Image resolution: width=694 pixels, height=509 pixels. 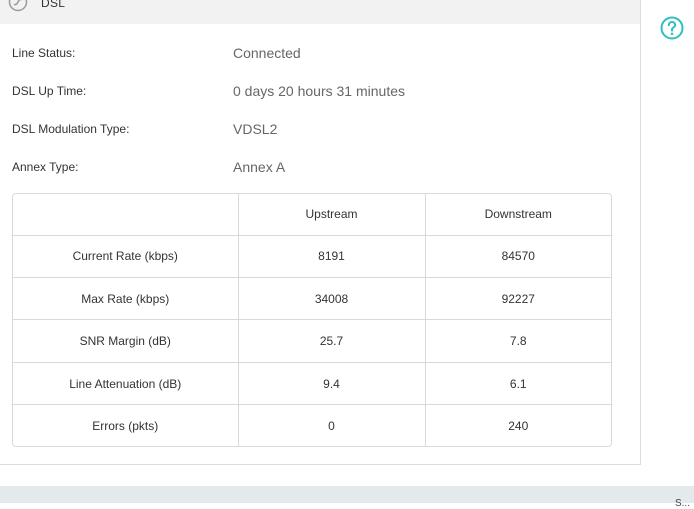 I want to click on info-label: DSL Modulation Type:, so click(x=71, y=129).